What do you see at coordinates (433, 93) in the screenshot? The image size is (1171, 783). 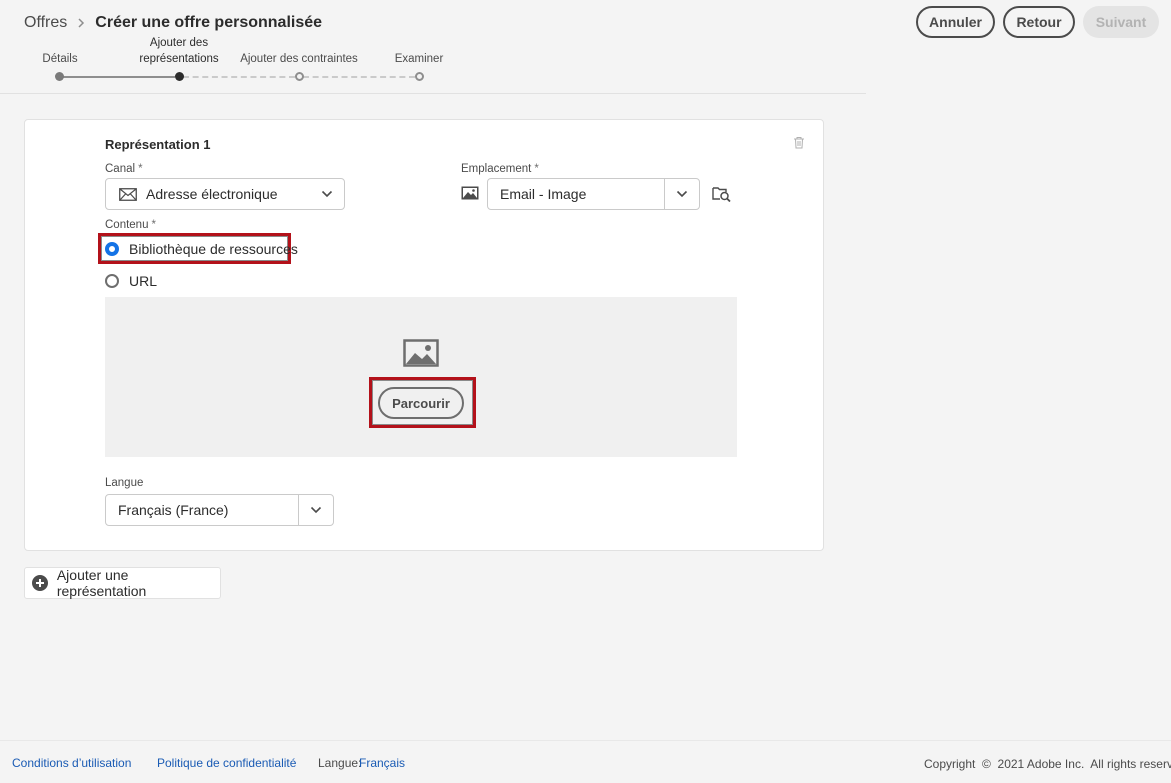 I see `header-divider` at bounding box center [433, 93].